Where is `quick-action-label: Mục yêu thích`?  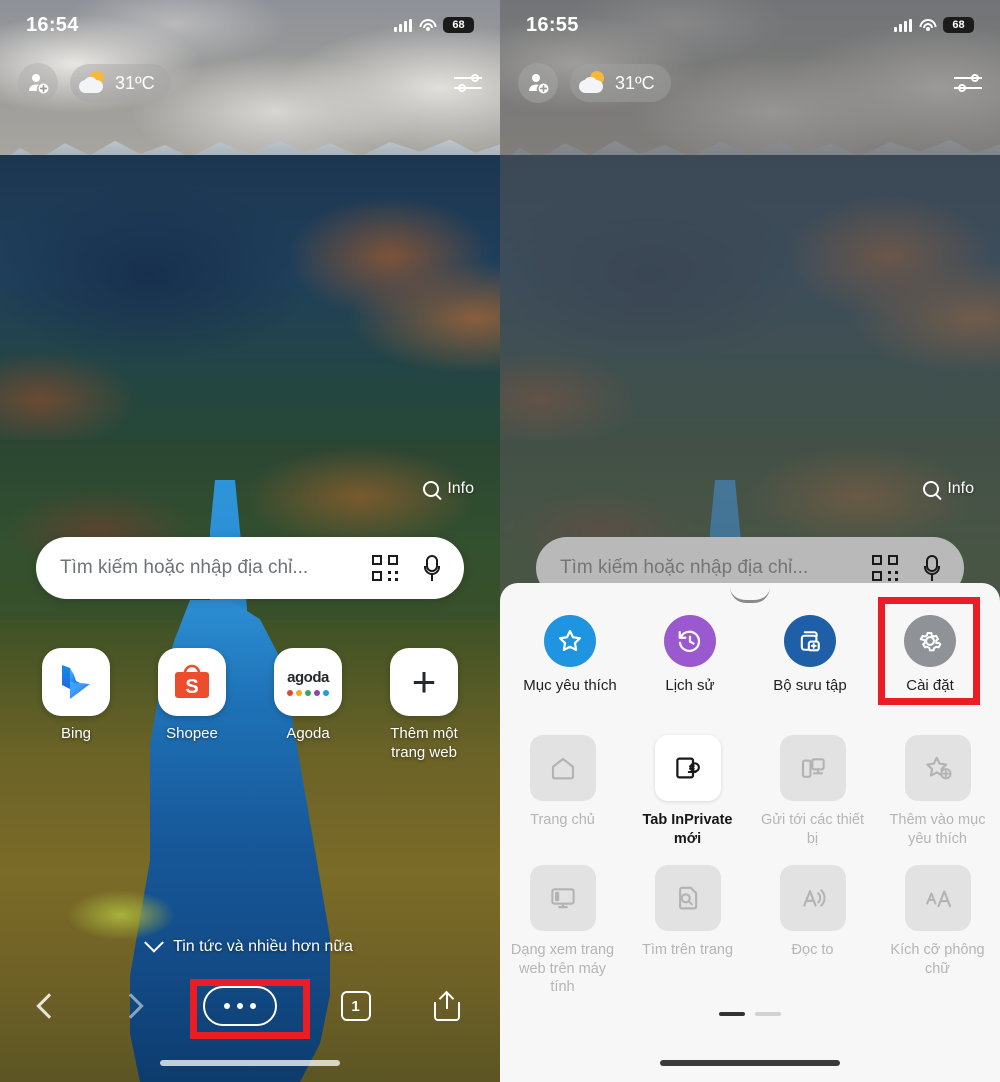
quick-action-label: Mục yêu thích is located at coordinates (570, 685).